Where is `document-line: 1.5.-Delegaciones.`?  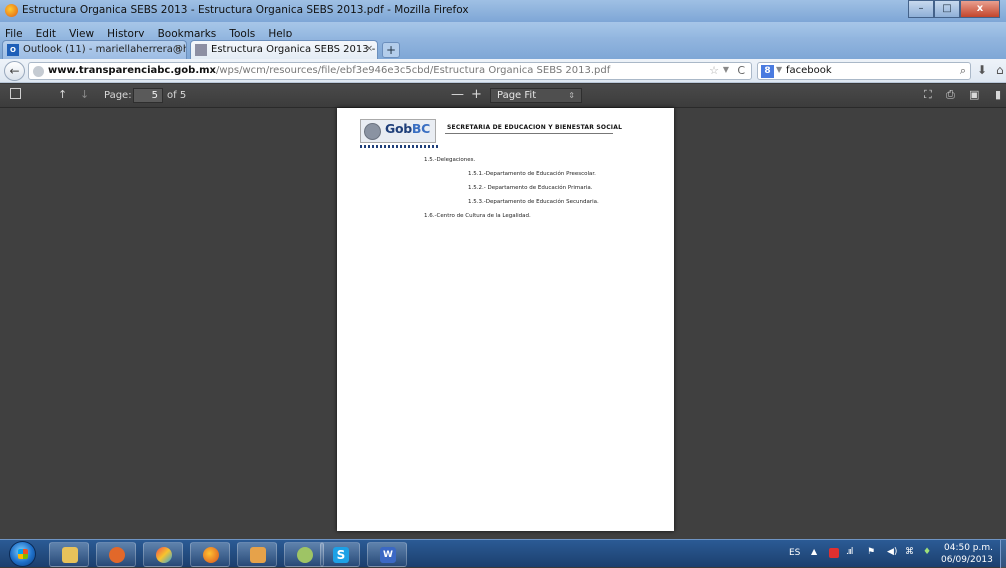 document-line: 1.5.-Delegaciones. is located at coordinates (450, 160).